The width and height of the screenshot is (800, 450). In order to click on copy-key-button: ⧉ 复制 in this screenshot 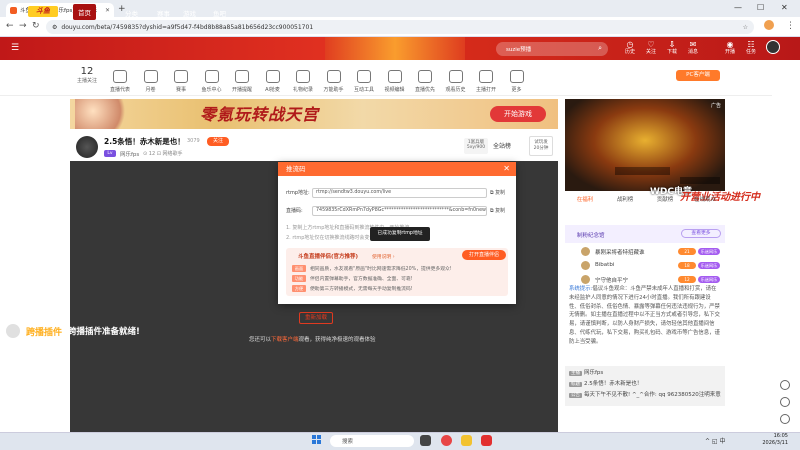, I will do `click(497, 210)`.